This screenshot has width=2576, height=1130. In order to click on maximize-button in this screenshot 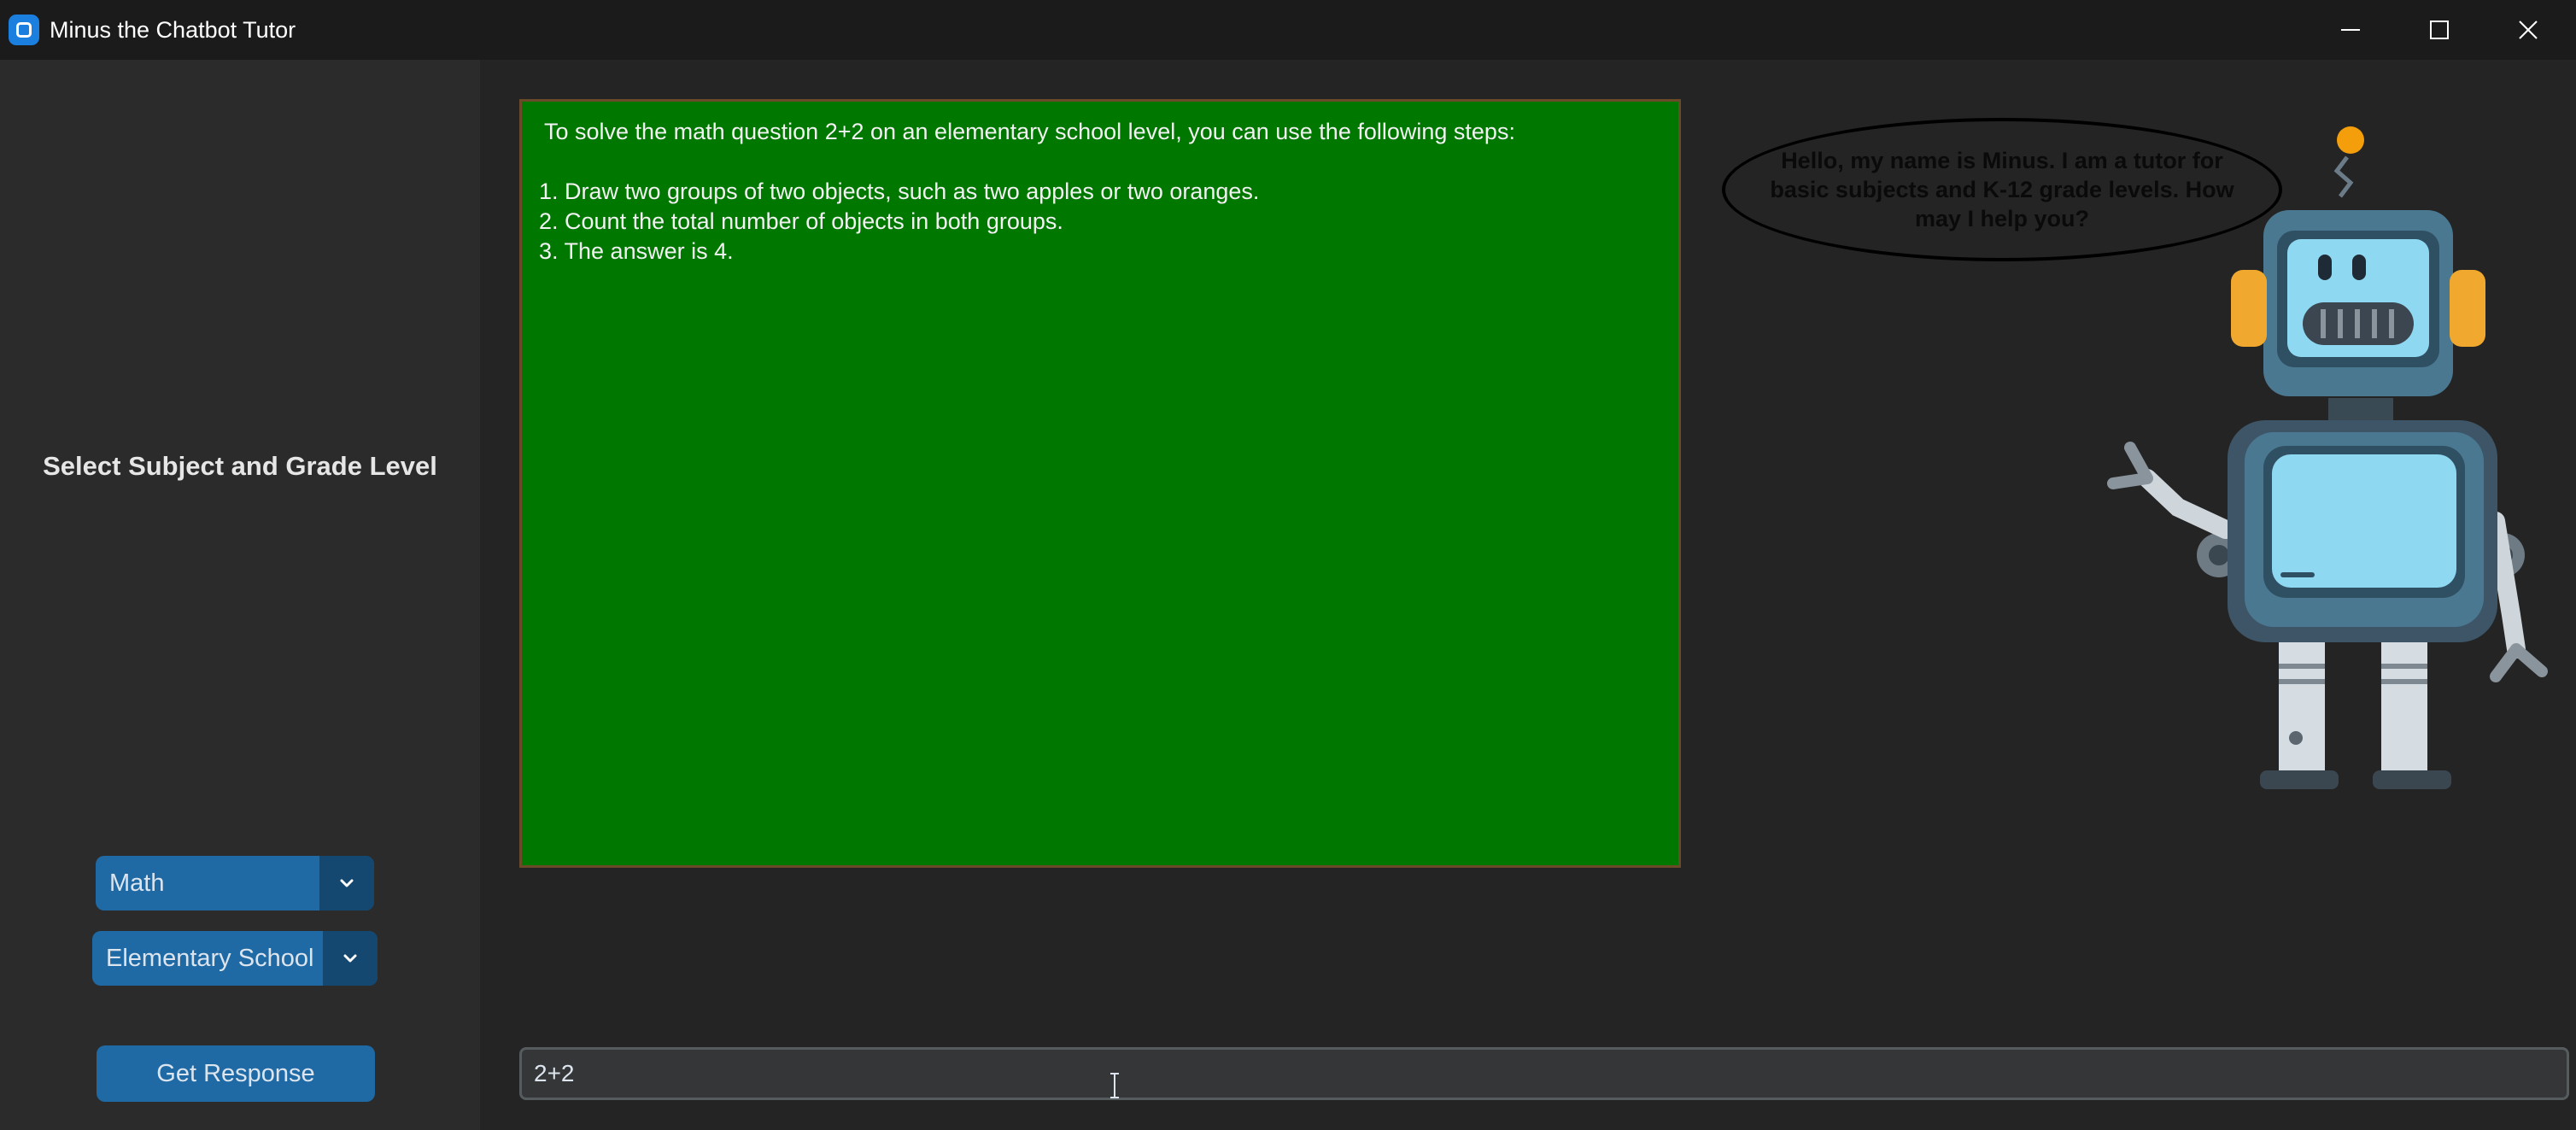, I will do `click(2439, 30)`.